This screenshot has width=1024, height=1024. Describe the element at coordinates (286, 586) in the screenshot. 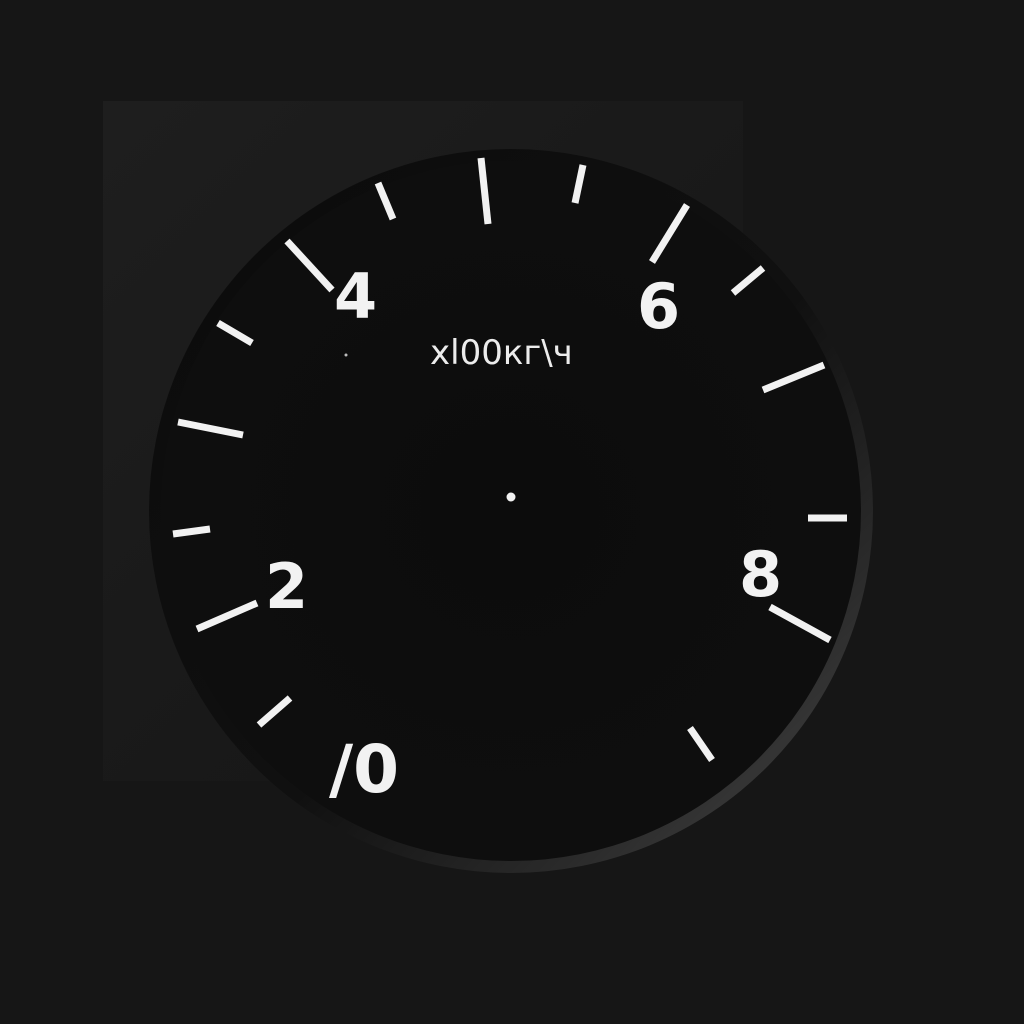

I see `scale-label-2: 2` at that location.